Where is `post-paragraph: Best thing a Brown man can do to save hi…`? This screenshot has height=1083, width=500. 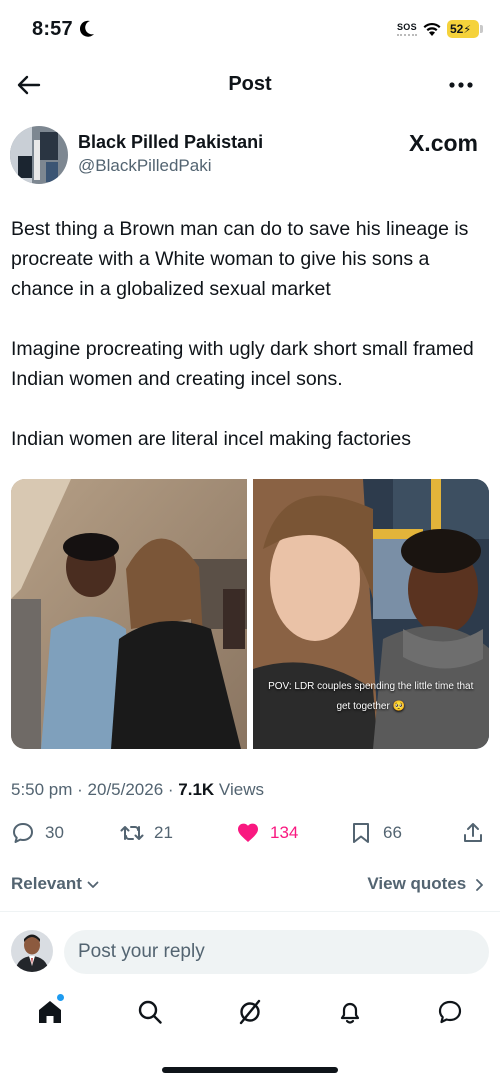 post-paragraph: Best thing a Brown man can do to save hi… is located at coordinates (240, 259).